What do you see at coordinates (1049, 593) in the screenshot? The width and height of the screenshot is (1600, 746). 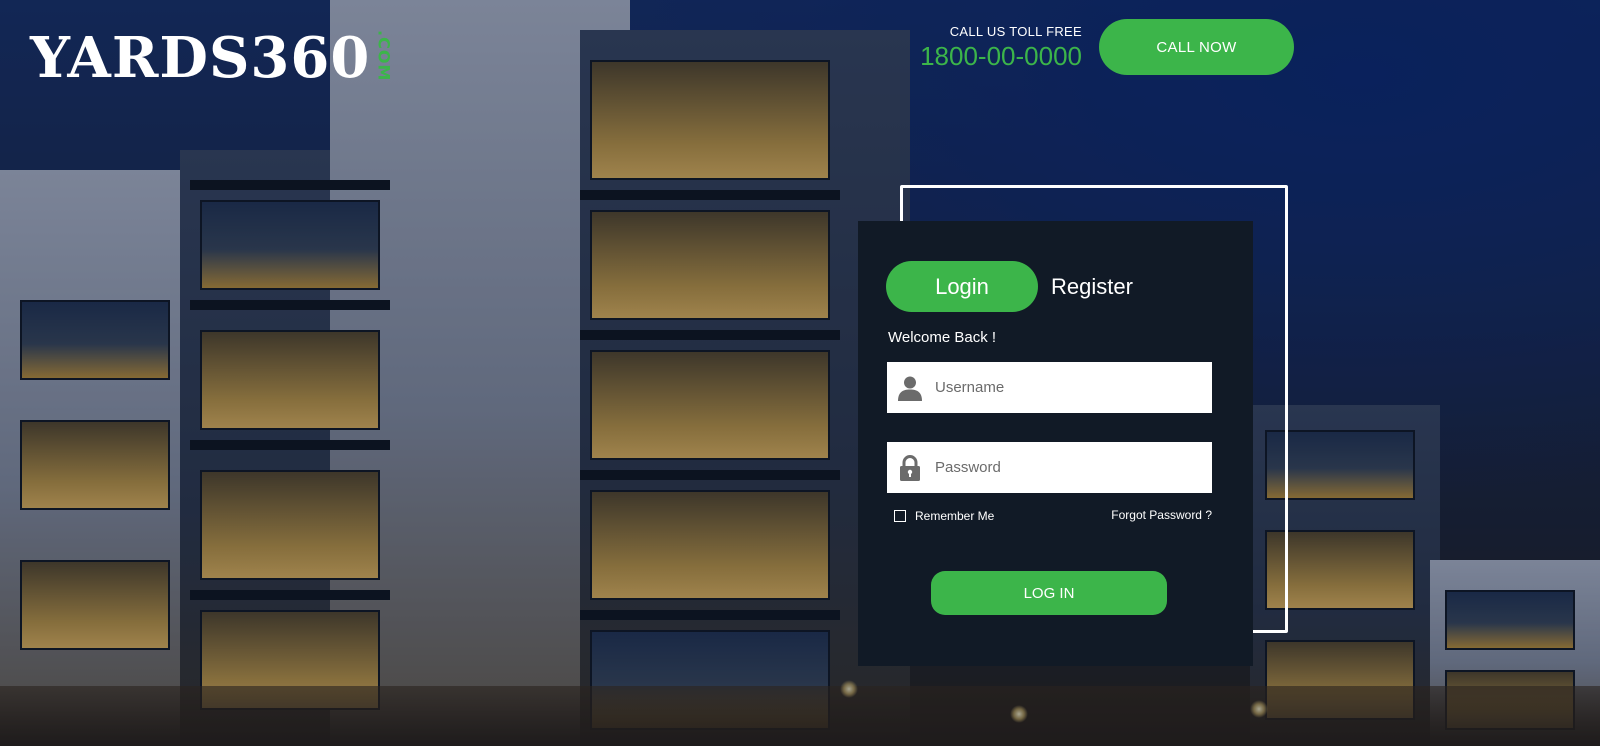 I see `log-in-button: LOG IN` at bounding box center [1049, 593].